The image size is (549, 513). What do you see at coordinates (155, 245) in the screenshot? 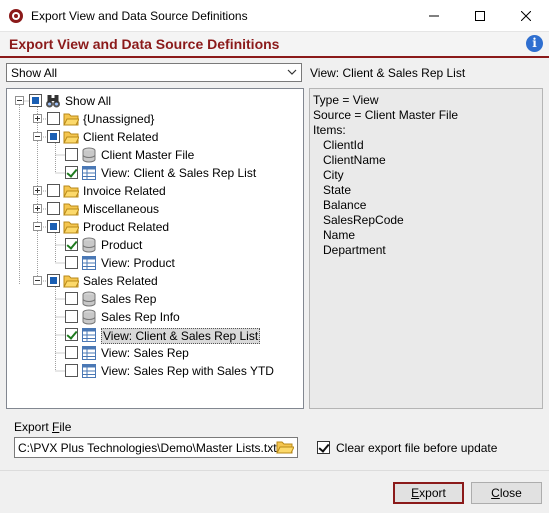
I see `tree-node: Product` at bounding box center [155, 245].